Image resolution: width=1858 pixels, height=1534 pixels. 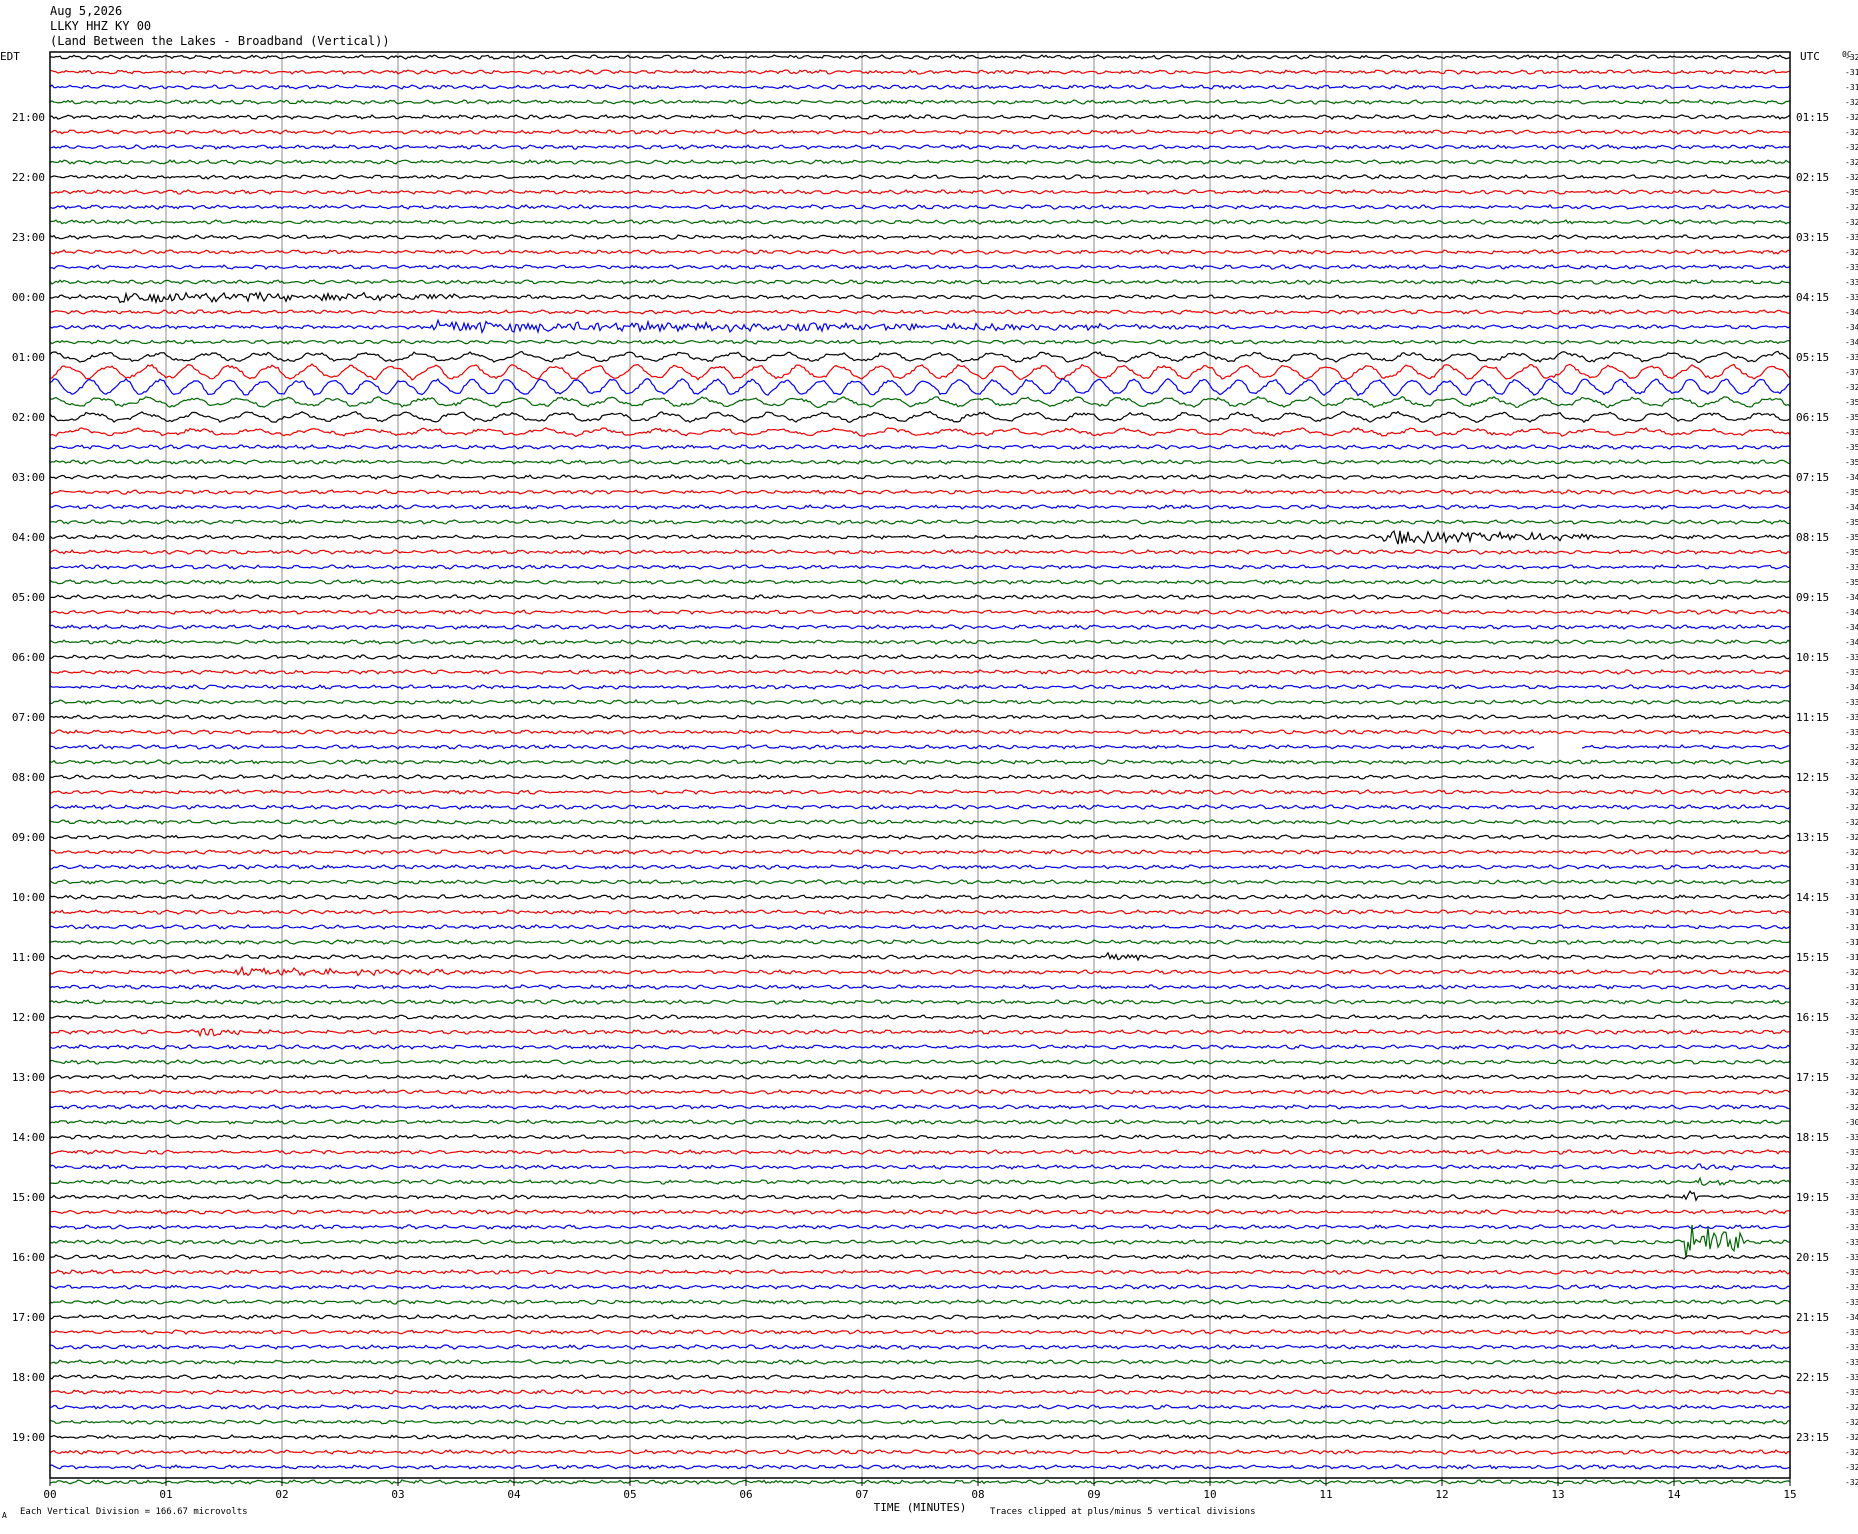 I want to click on row-offset-label: -328, so click(x=1851, y=1452).